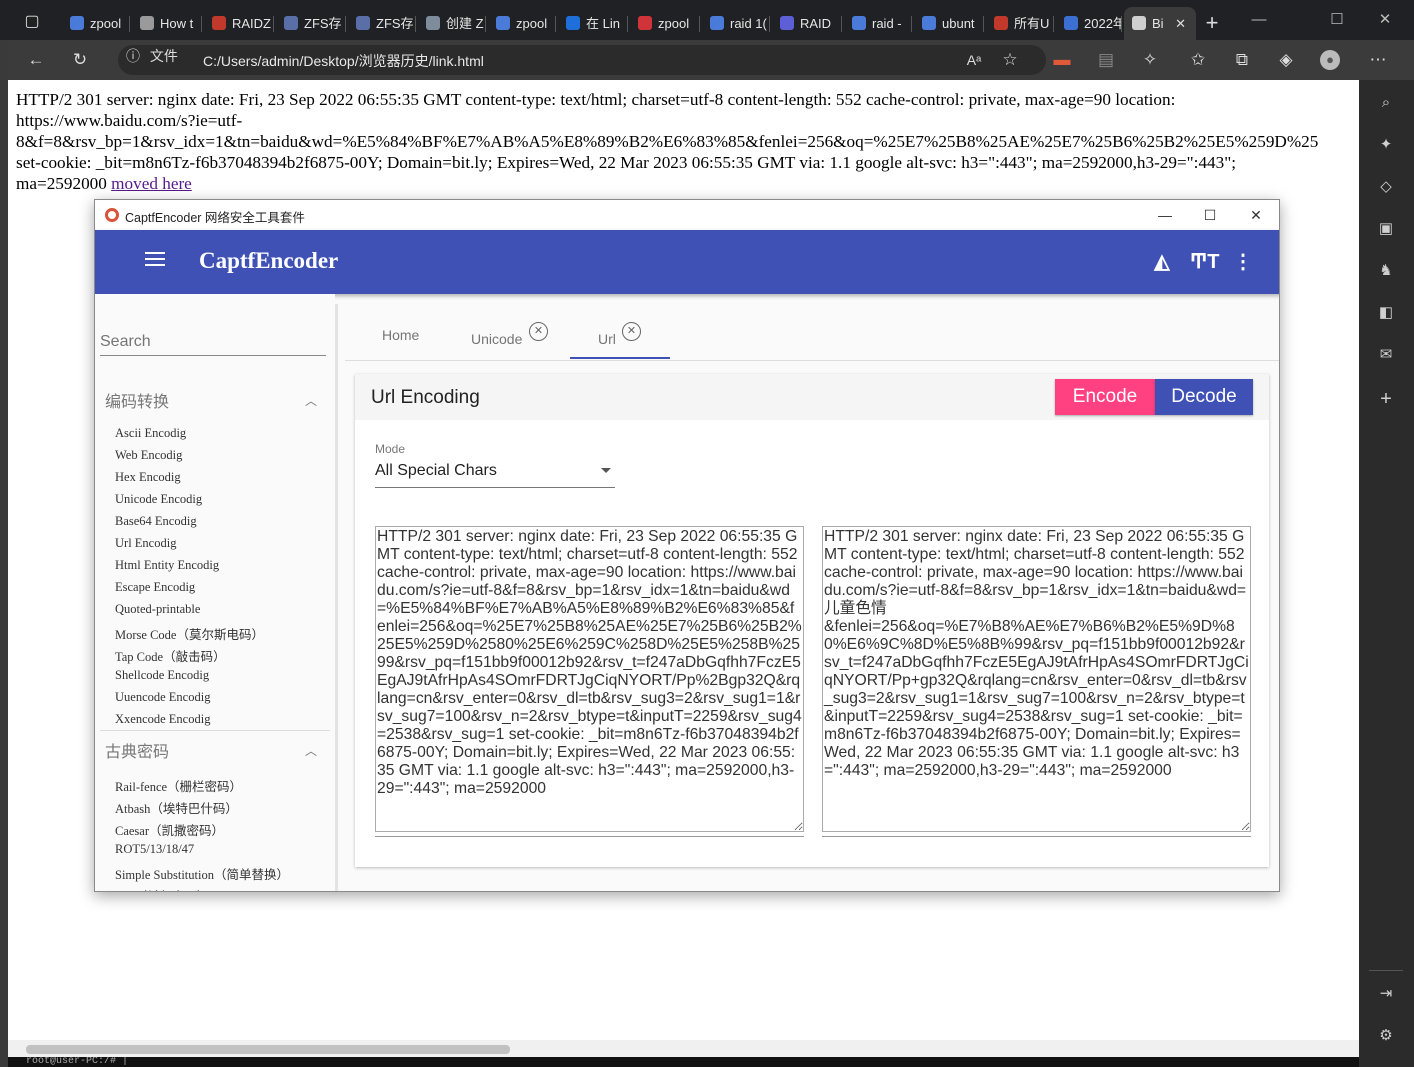 This screenshot has height=1067, width=1414. Describe the element at coordinates (1386, 1036) in the screenshot. I see `settings-icon: ⚙` at that location.